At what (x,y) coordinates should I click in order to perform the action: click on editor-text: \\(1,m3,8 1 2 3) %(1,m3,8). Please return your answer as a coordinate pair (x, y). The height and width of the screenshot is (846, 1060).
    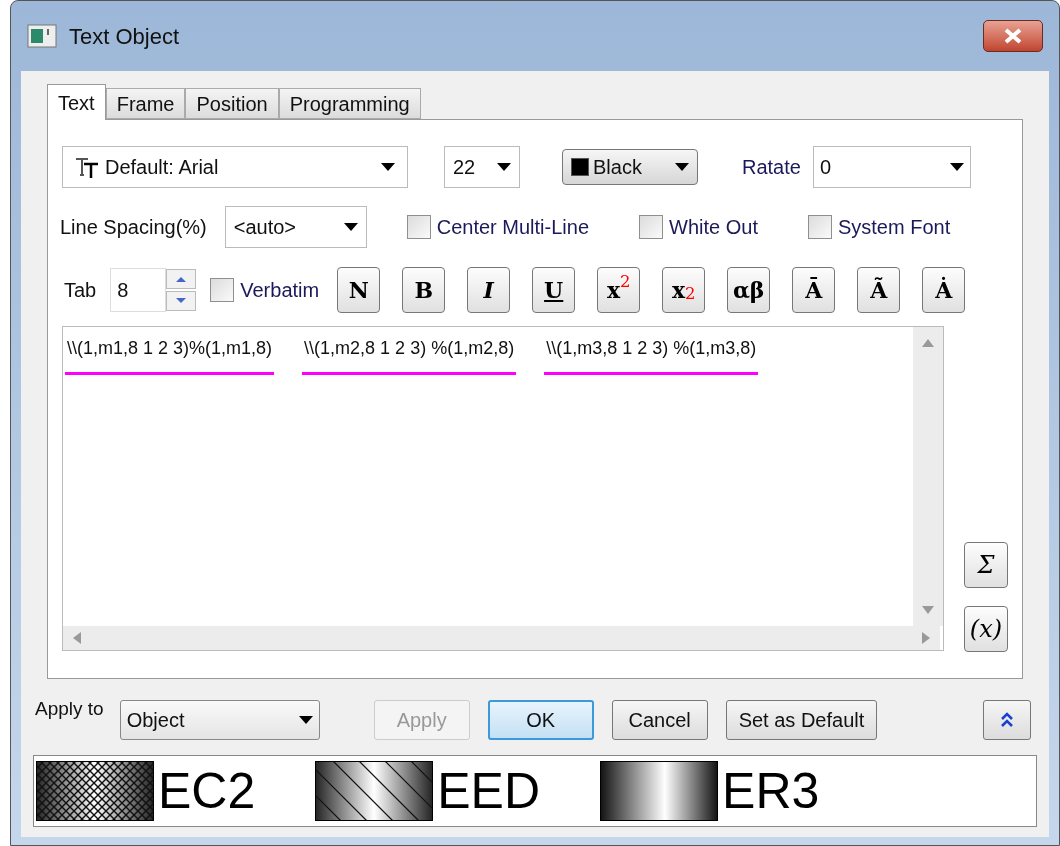
    Looking at the image, I should click on (651, 355).